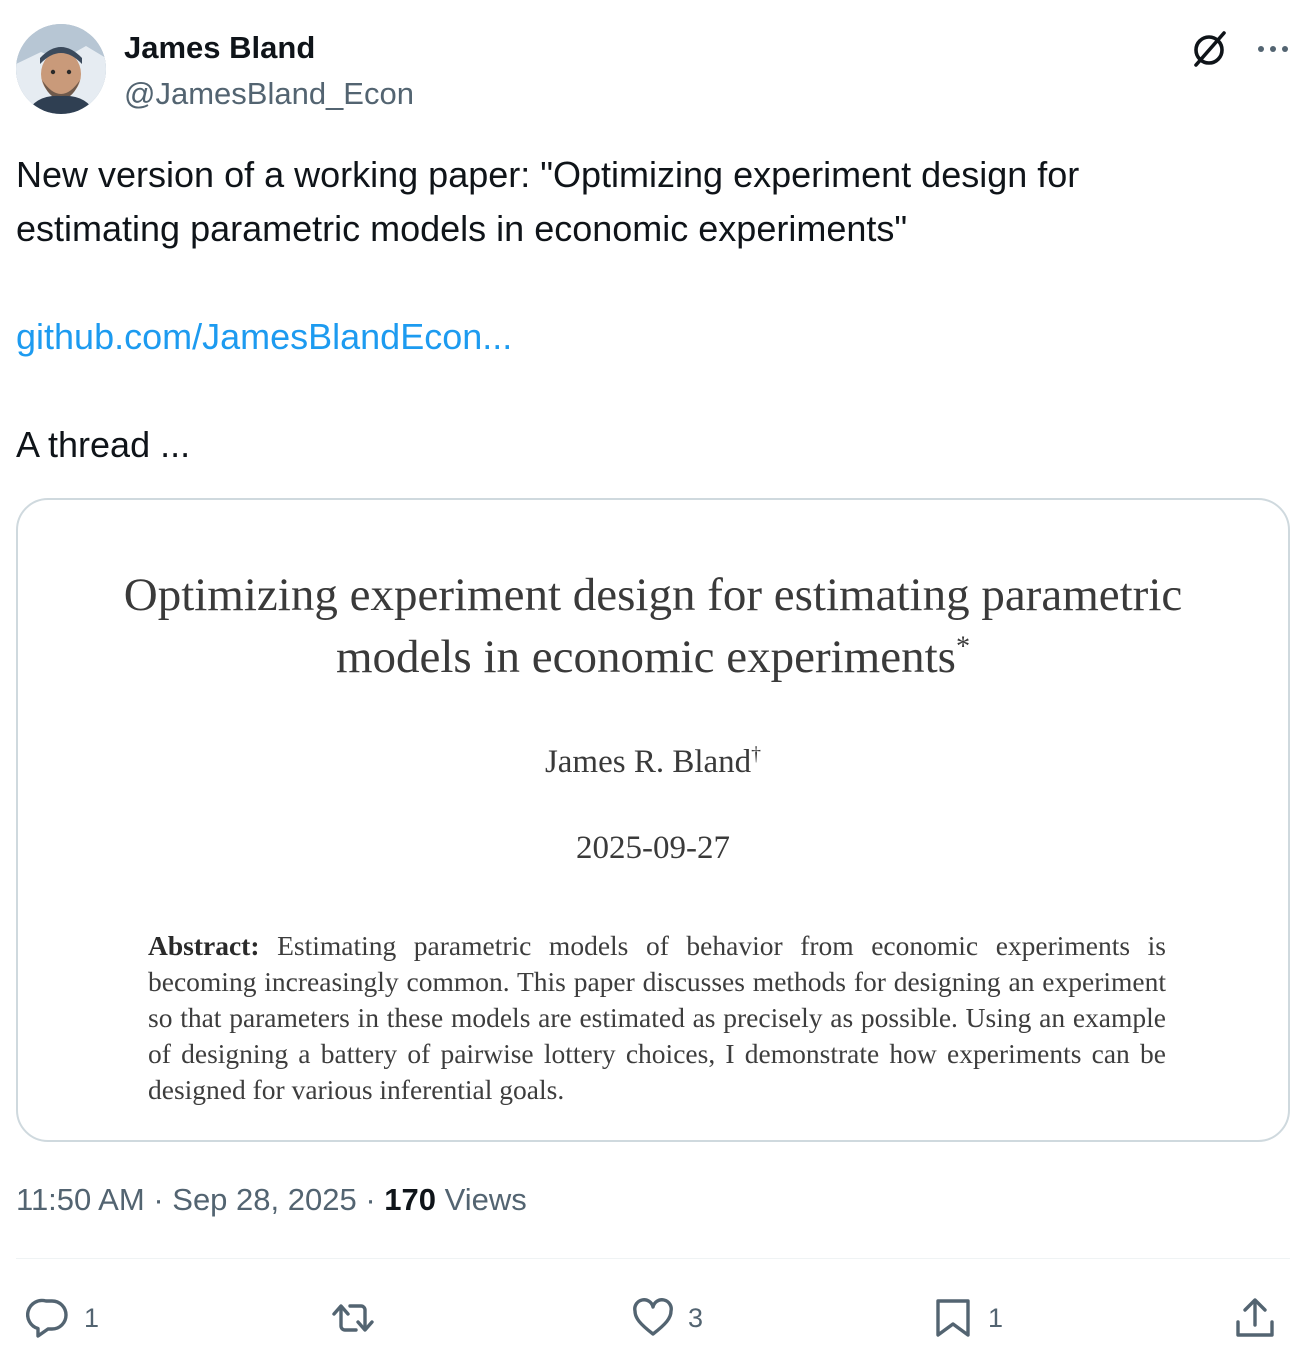 The image size is (1297, 1358). I want to click on author-footnote-mark: †, so click(756, 754).